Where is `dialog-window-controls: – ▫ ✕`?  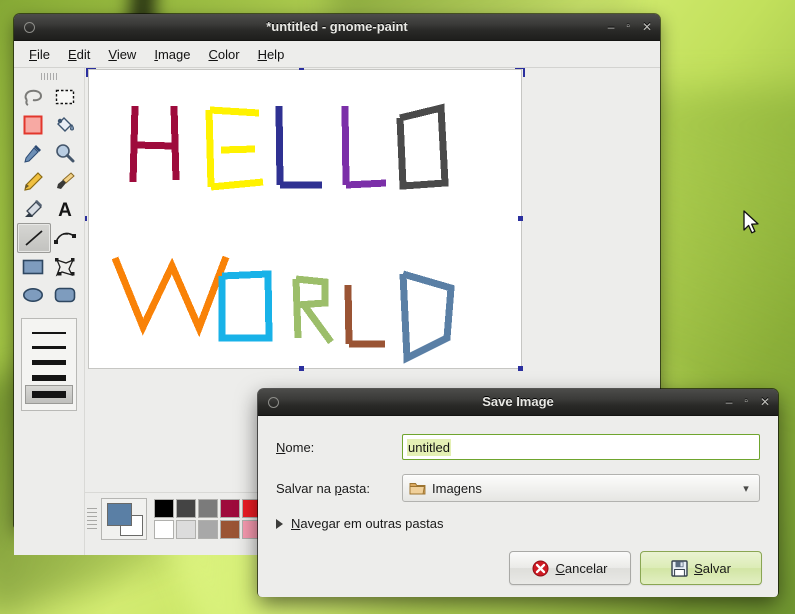
dialog-window-controls: – ▫ ✕ is located at coordinates (748, 402).